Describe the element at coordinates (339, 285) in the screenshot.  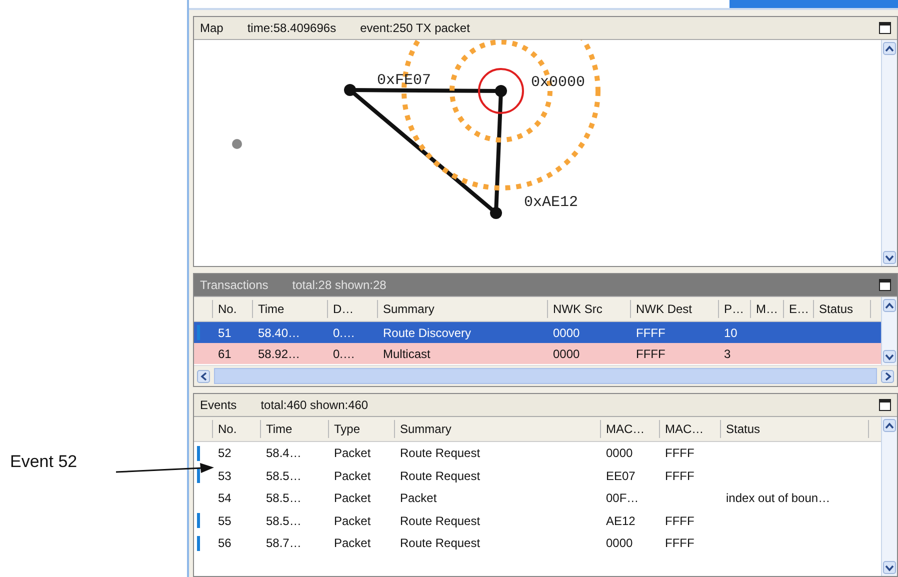
I see `count-label: total:28 shown:28` at that location.